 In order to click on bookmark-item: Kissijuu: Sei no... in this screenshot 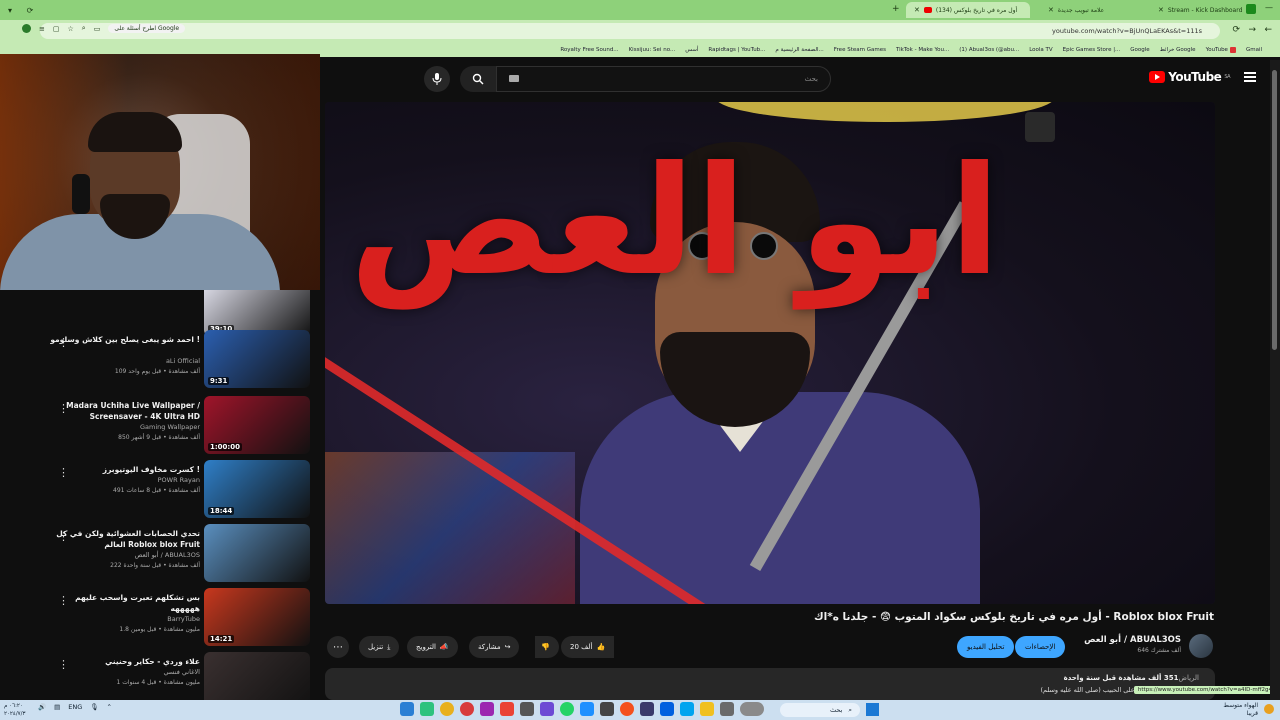, I will do `click(652, 50)`.